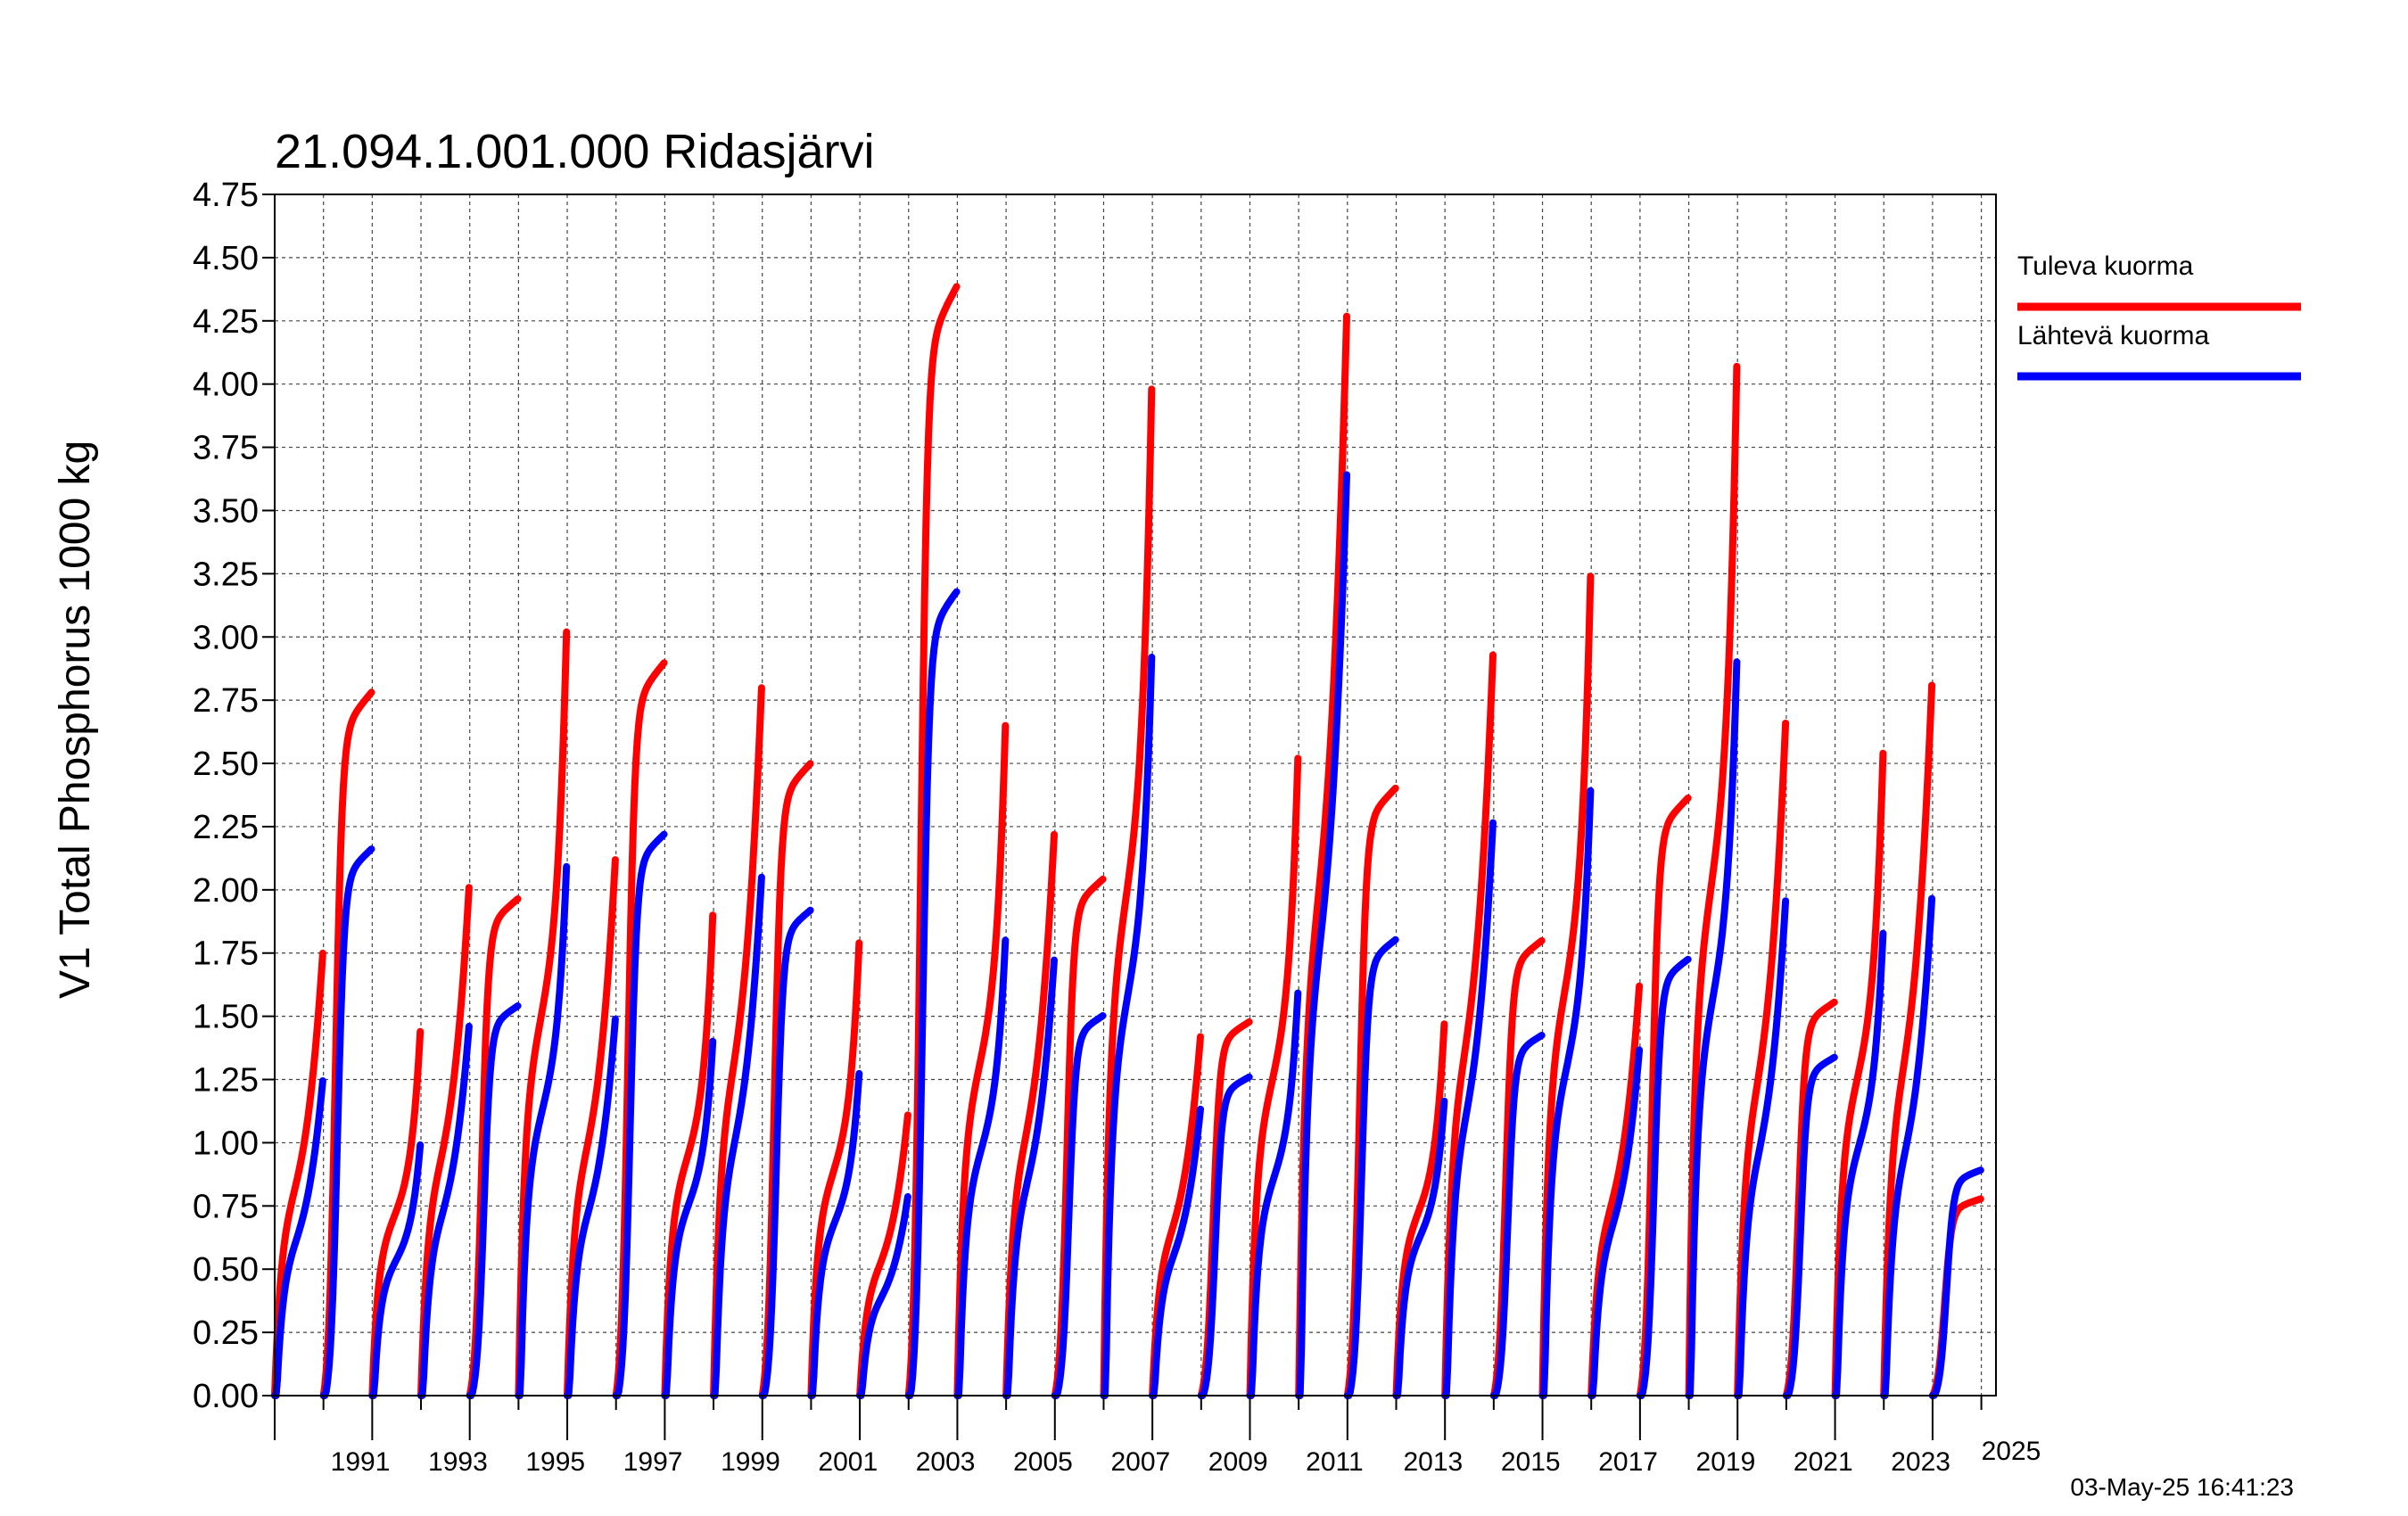  I want to click on y-tick-label: 3.50, so click(226, 511).